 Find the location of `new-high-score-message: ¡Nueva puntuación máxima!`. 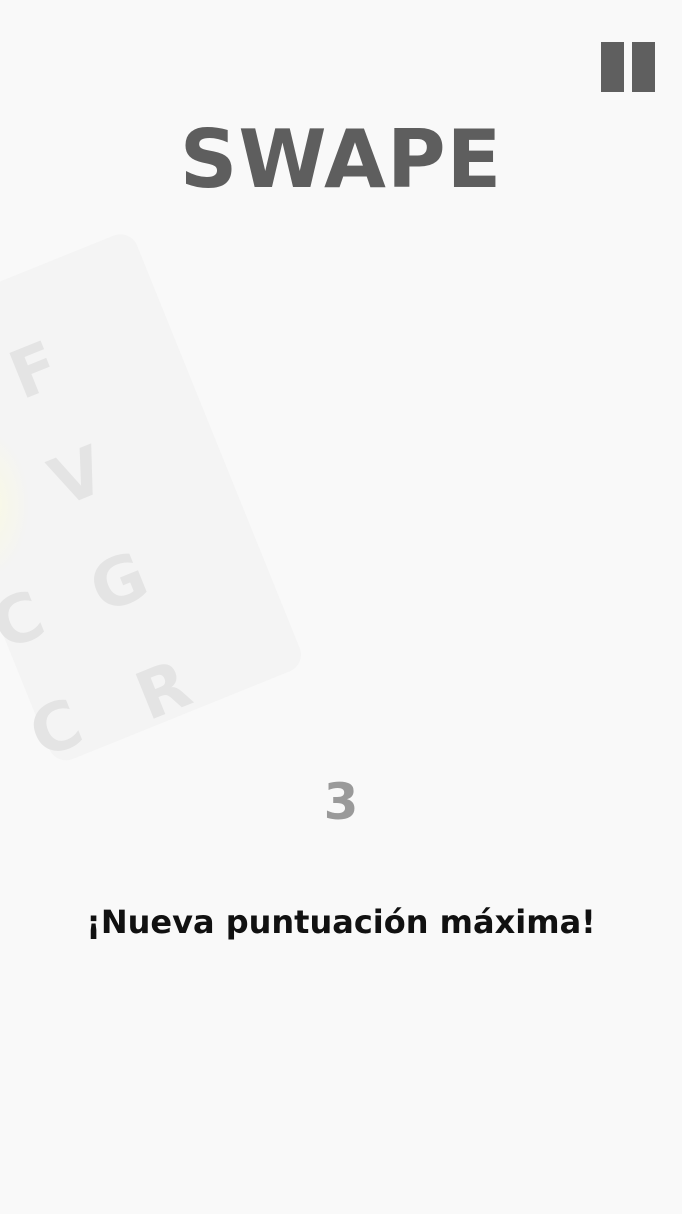

new-high-score-message: ¡Nueva puntuación máxima! is located at coordinates (341, 922).